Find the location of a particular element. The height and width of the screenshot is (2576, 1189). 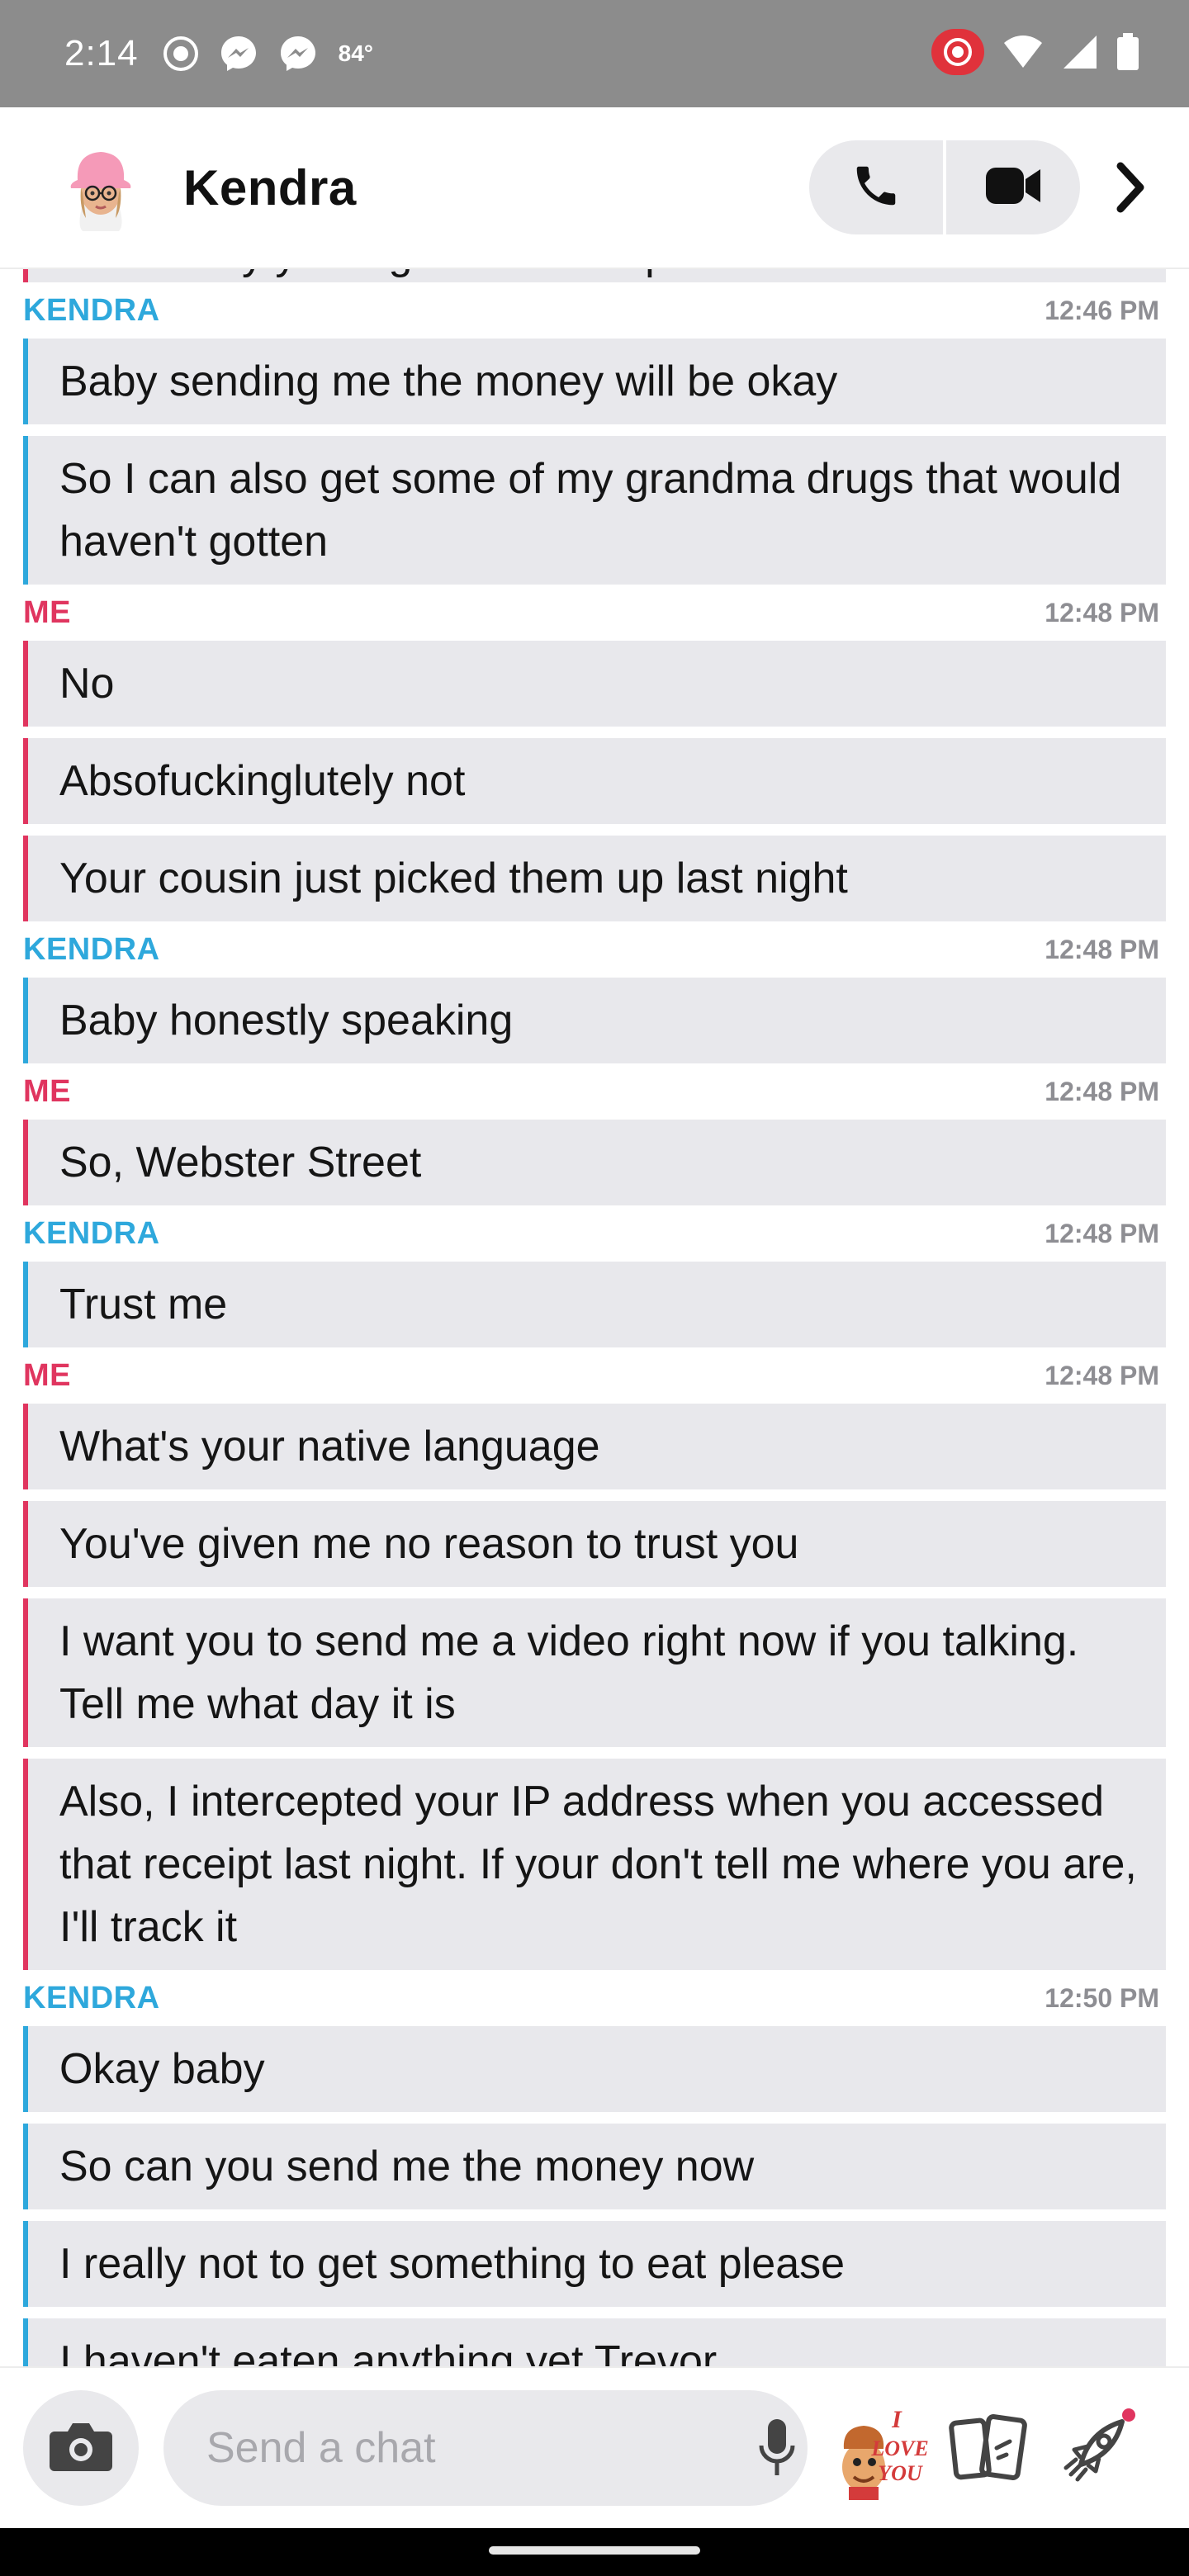

message-block: Baby honestly speaking is located at coordinates (594, 1020).